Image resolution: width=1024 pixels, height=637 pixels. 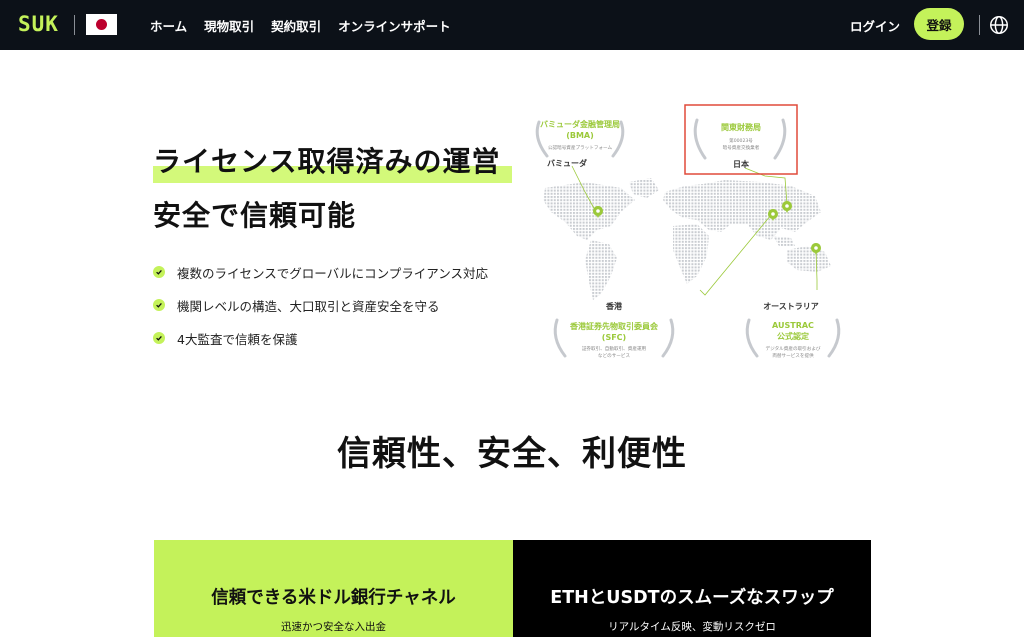 What do you see at coordinates (168, 25) in the screenshot?
I see `nav-item-home: ホーム` at bounding box center [168, 25].